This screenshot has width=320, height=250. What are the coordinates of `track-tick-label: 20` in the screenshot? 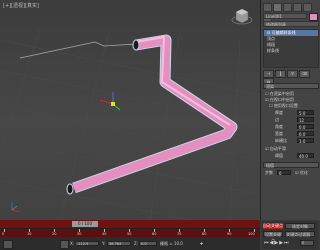 It's located at (54, 234).